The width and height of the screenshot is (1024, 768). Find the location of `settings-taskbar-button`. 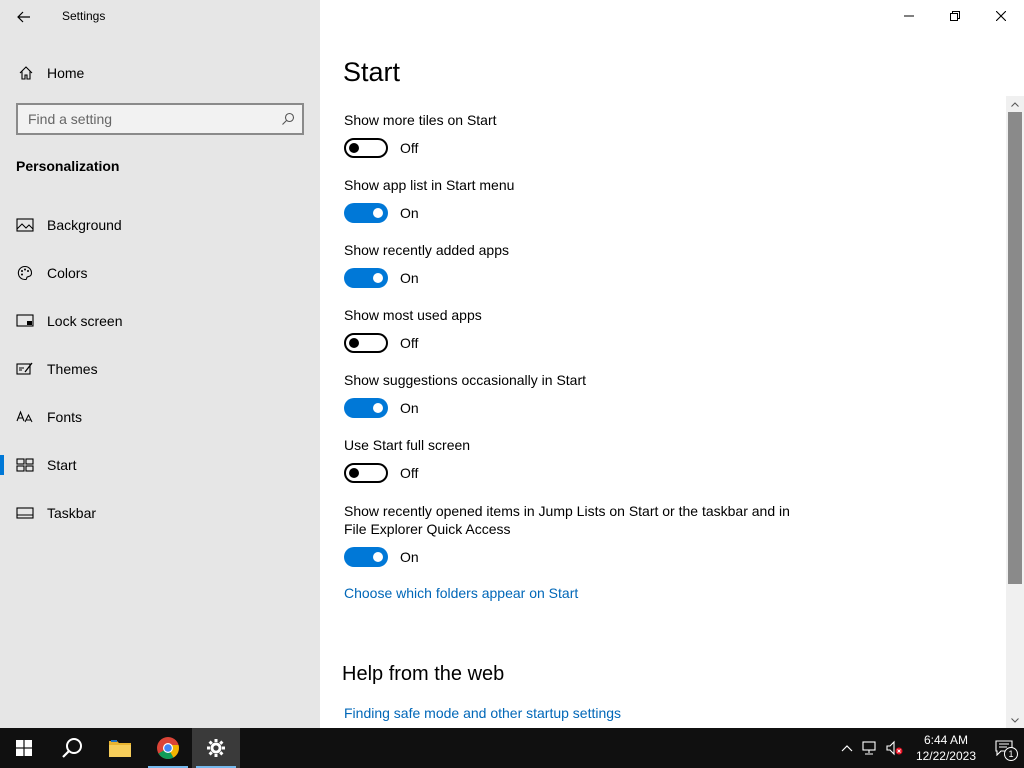

settings-taskbar-button is located at coordinates (216, 748).